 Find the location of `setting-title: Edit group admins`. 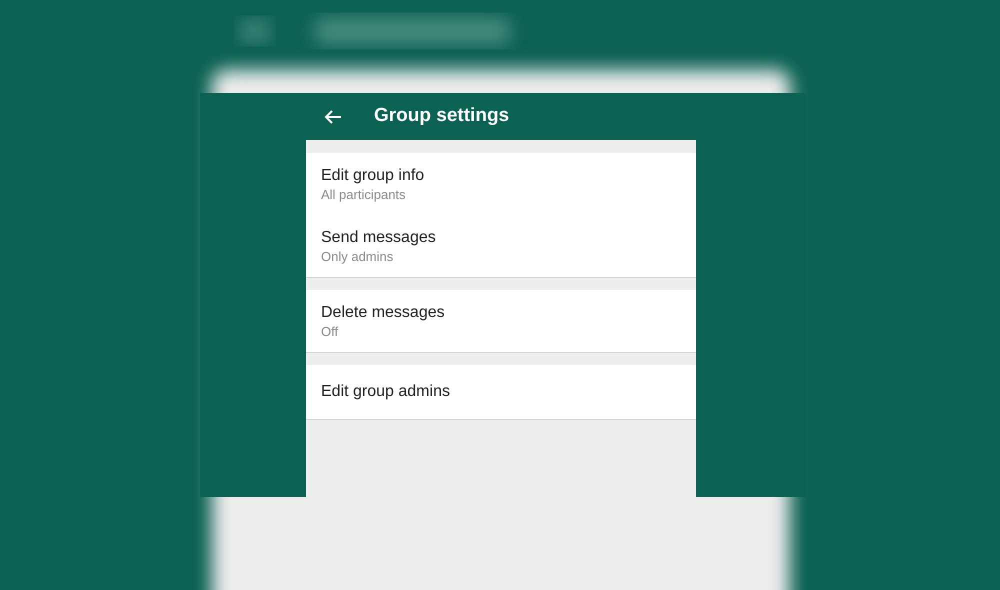

setting-title: Edit group admins is located at coordinates (501, 392).